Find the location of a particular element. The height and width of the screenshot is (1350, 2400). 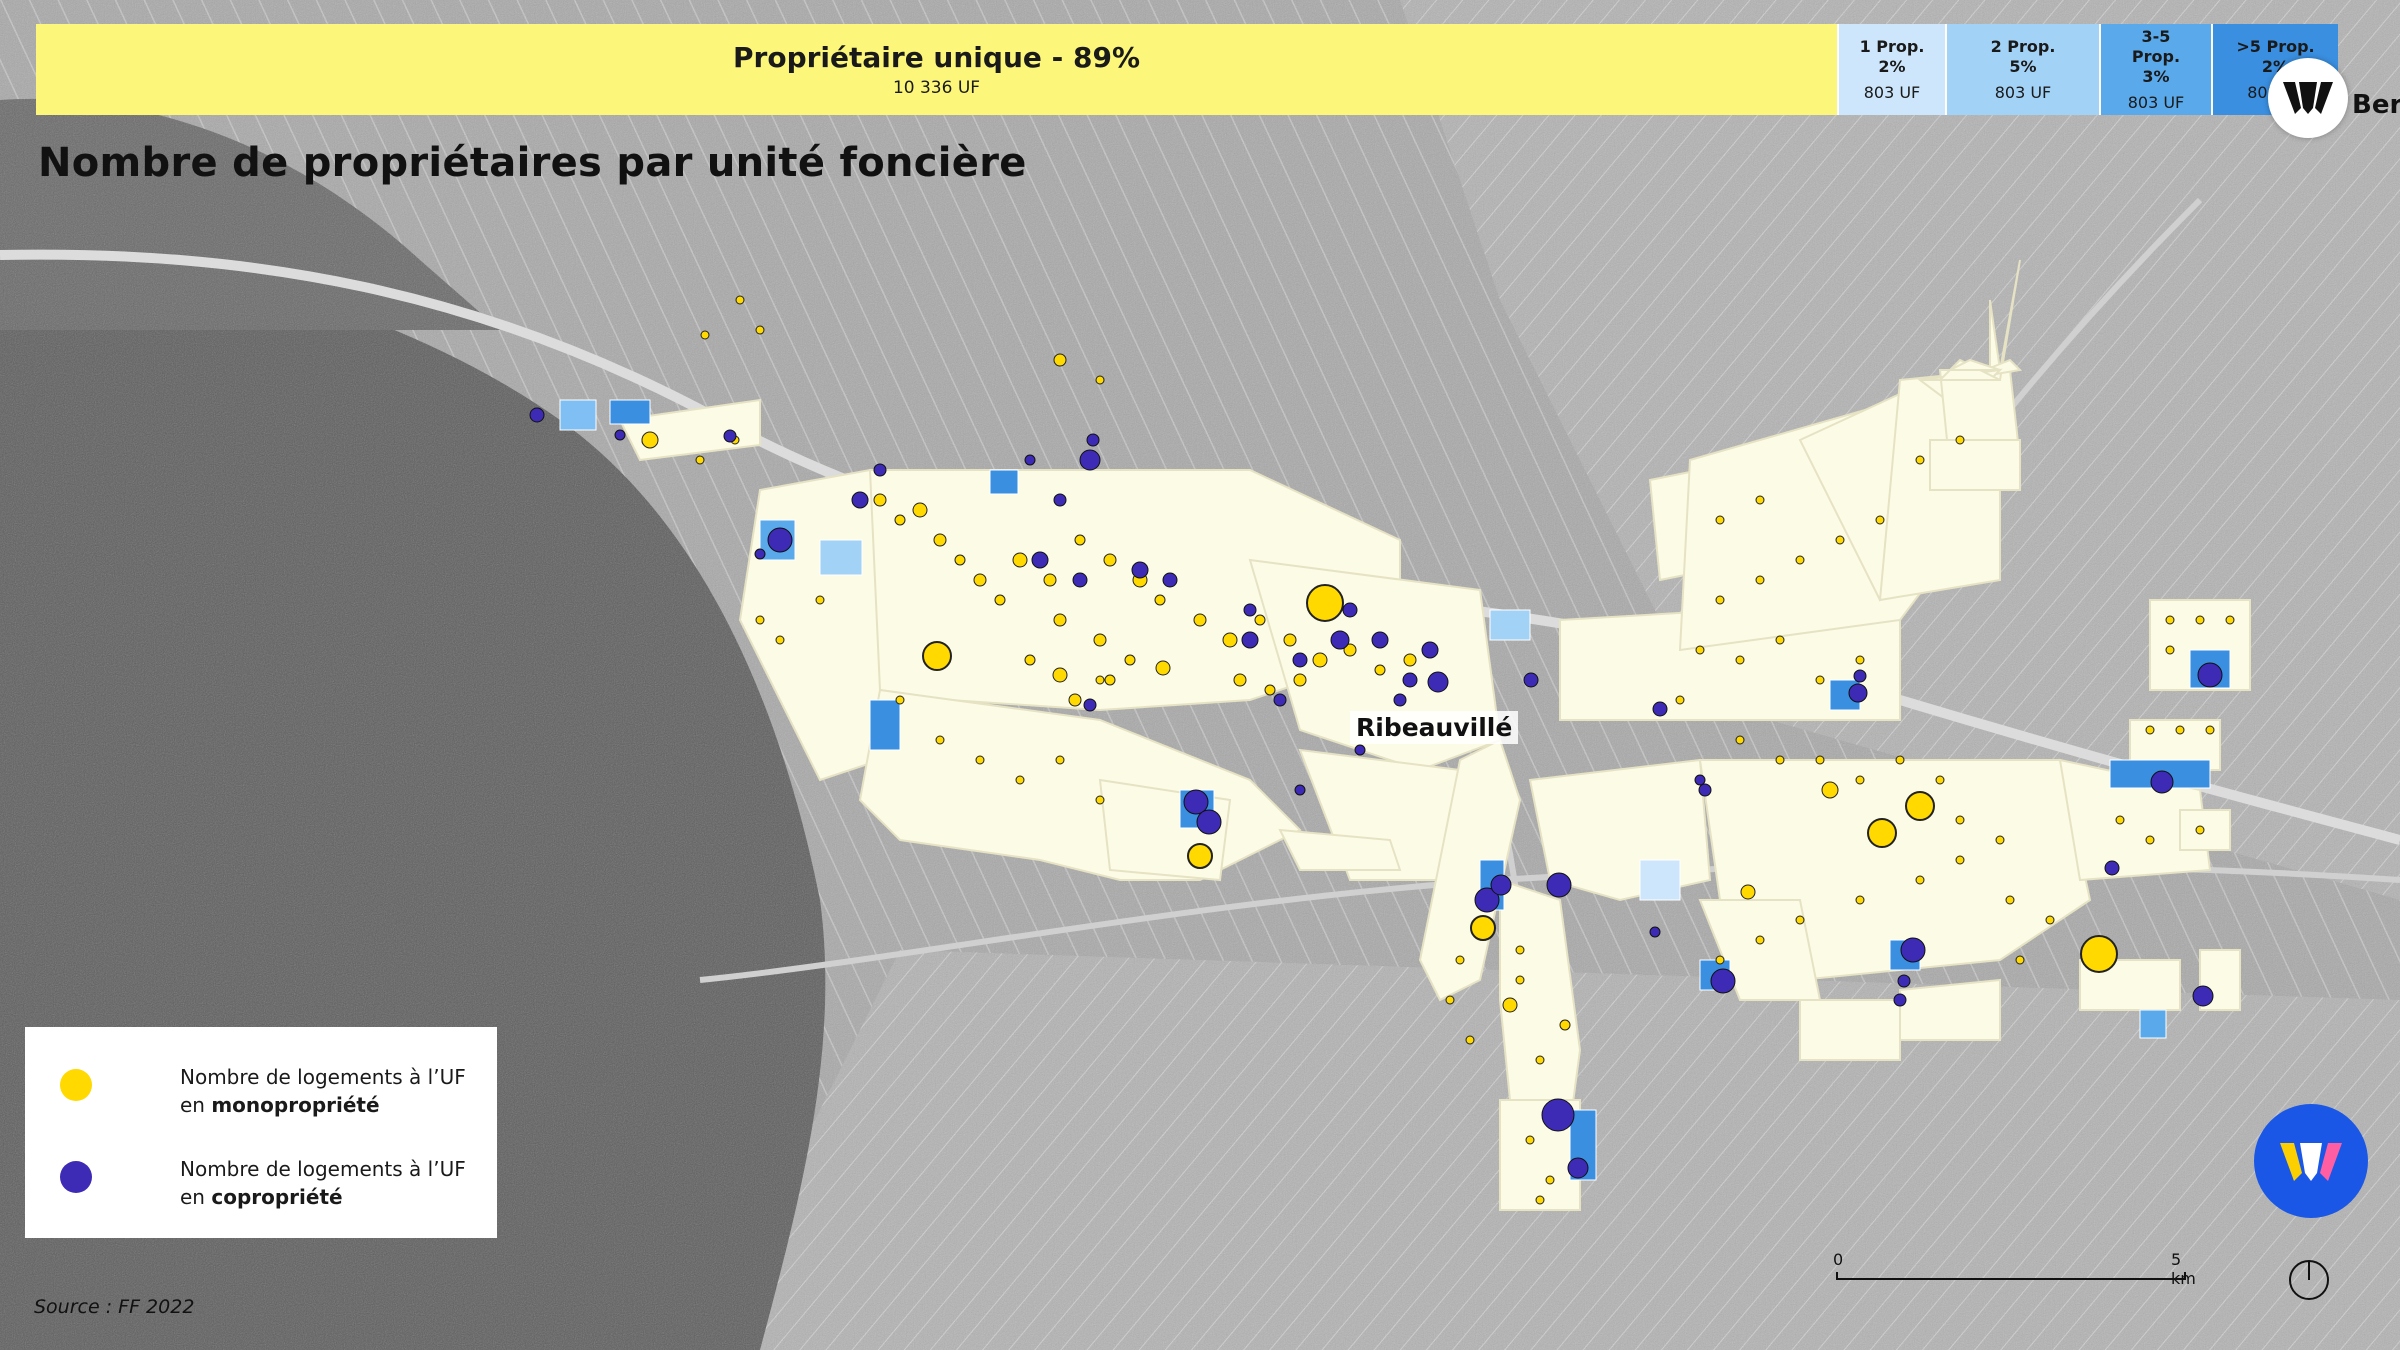

brand-badge-icon is located at coordinates (2311, 1162).